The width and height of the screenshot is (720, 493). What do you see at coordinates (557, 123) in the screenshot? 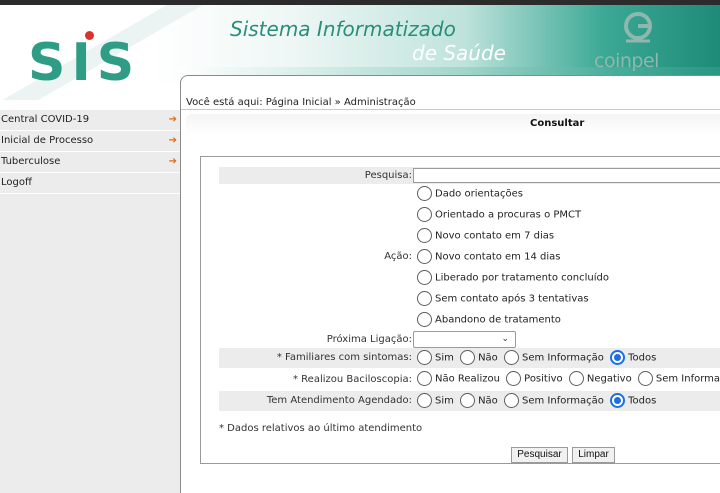
I see `panel-title: Consultar` at bounding box center [557, 123].